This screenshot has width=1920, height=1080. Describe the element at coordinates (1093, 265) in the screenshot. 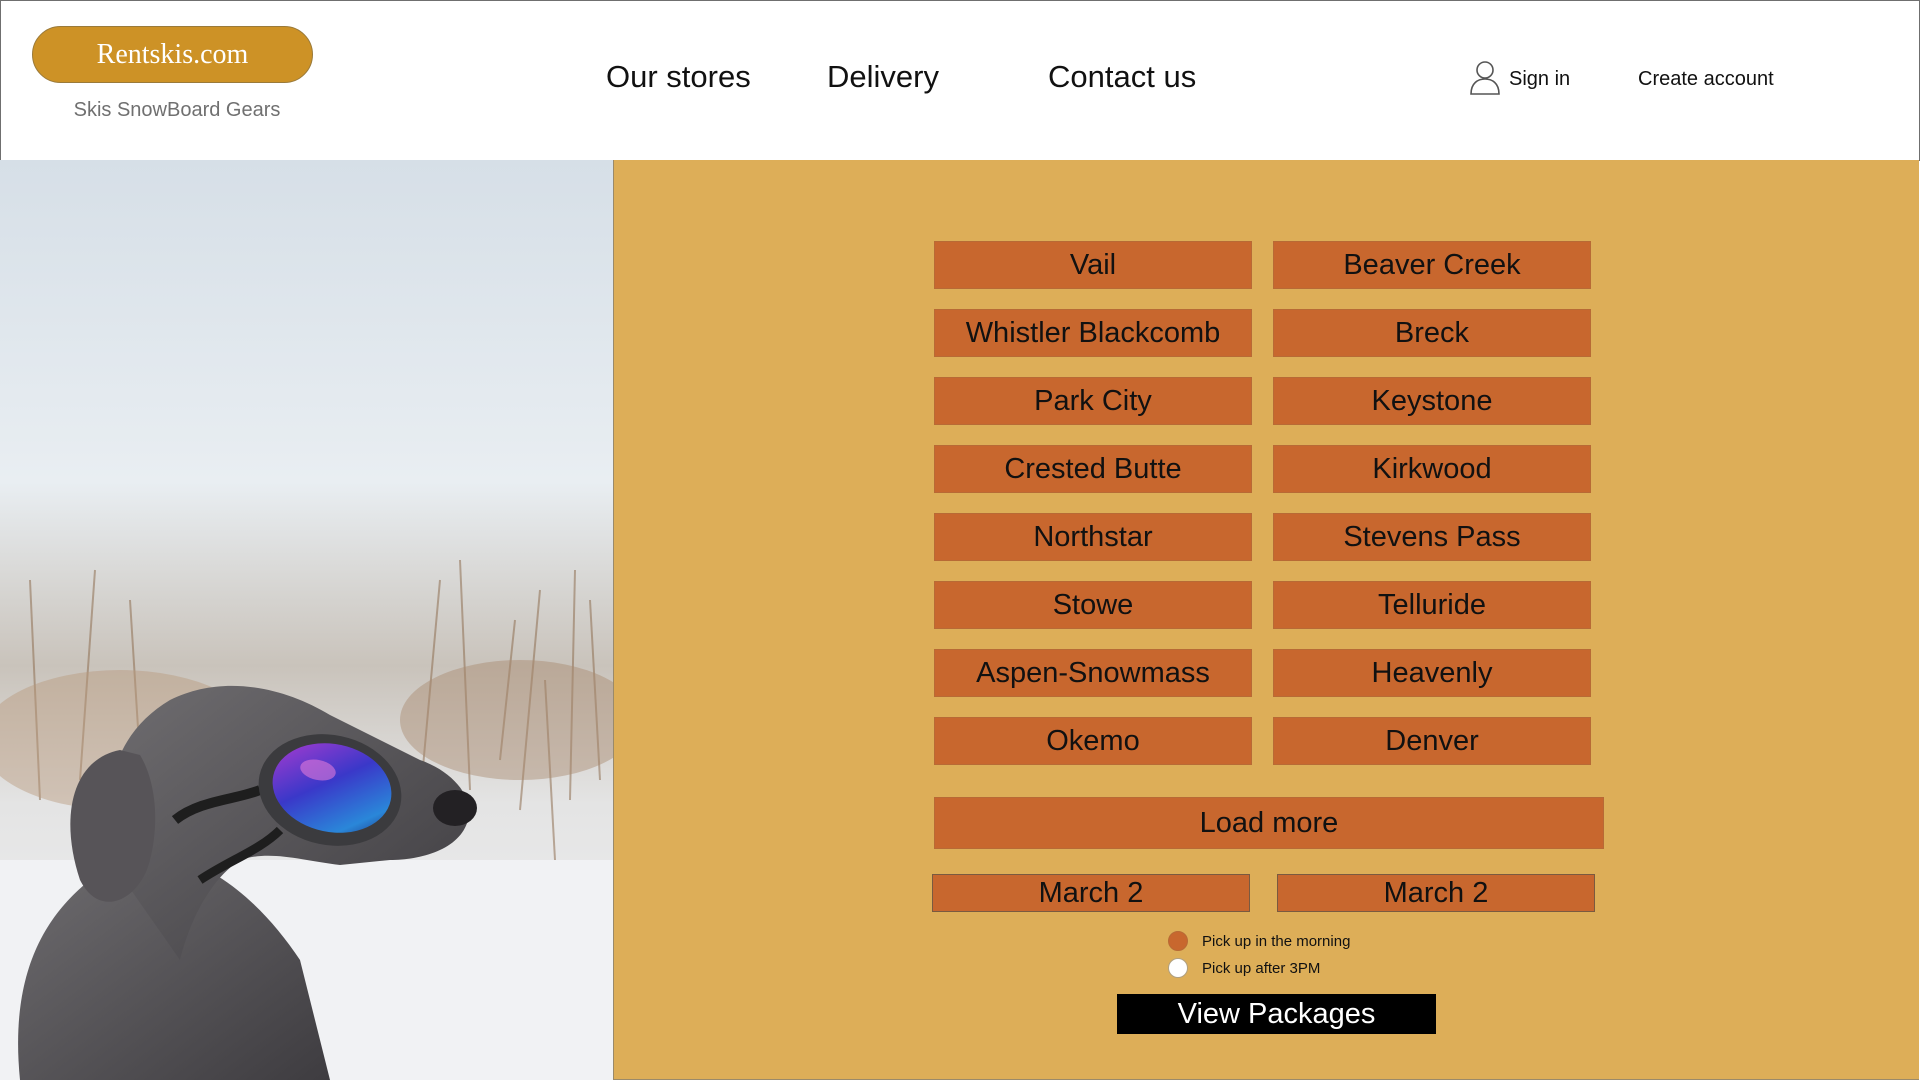

I see `store-button-vail: Vail` at that location.